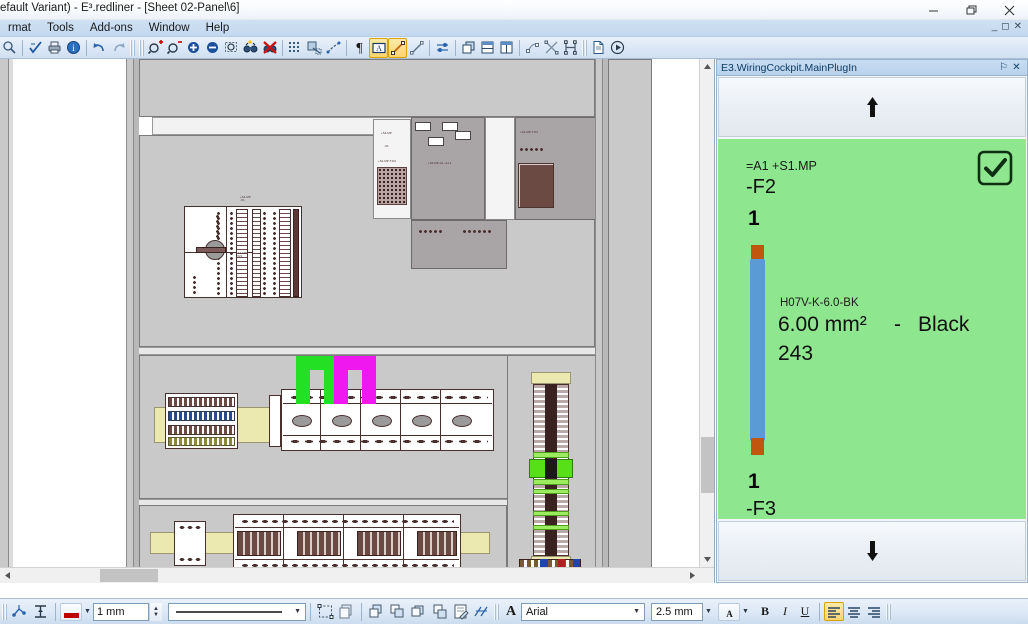  Describe the element at coordinates (111, 28) in the screenshot. I see `menu-addons: Add-ons` at that location.